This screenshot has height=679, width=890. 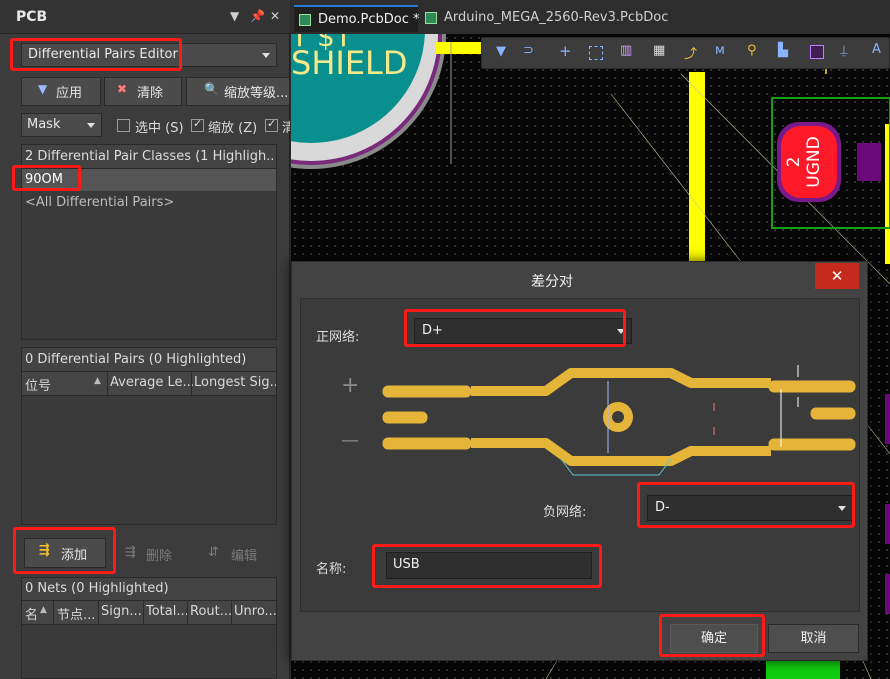 I want to click on edit-label: 编辑, so click(x=244, y=556).